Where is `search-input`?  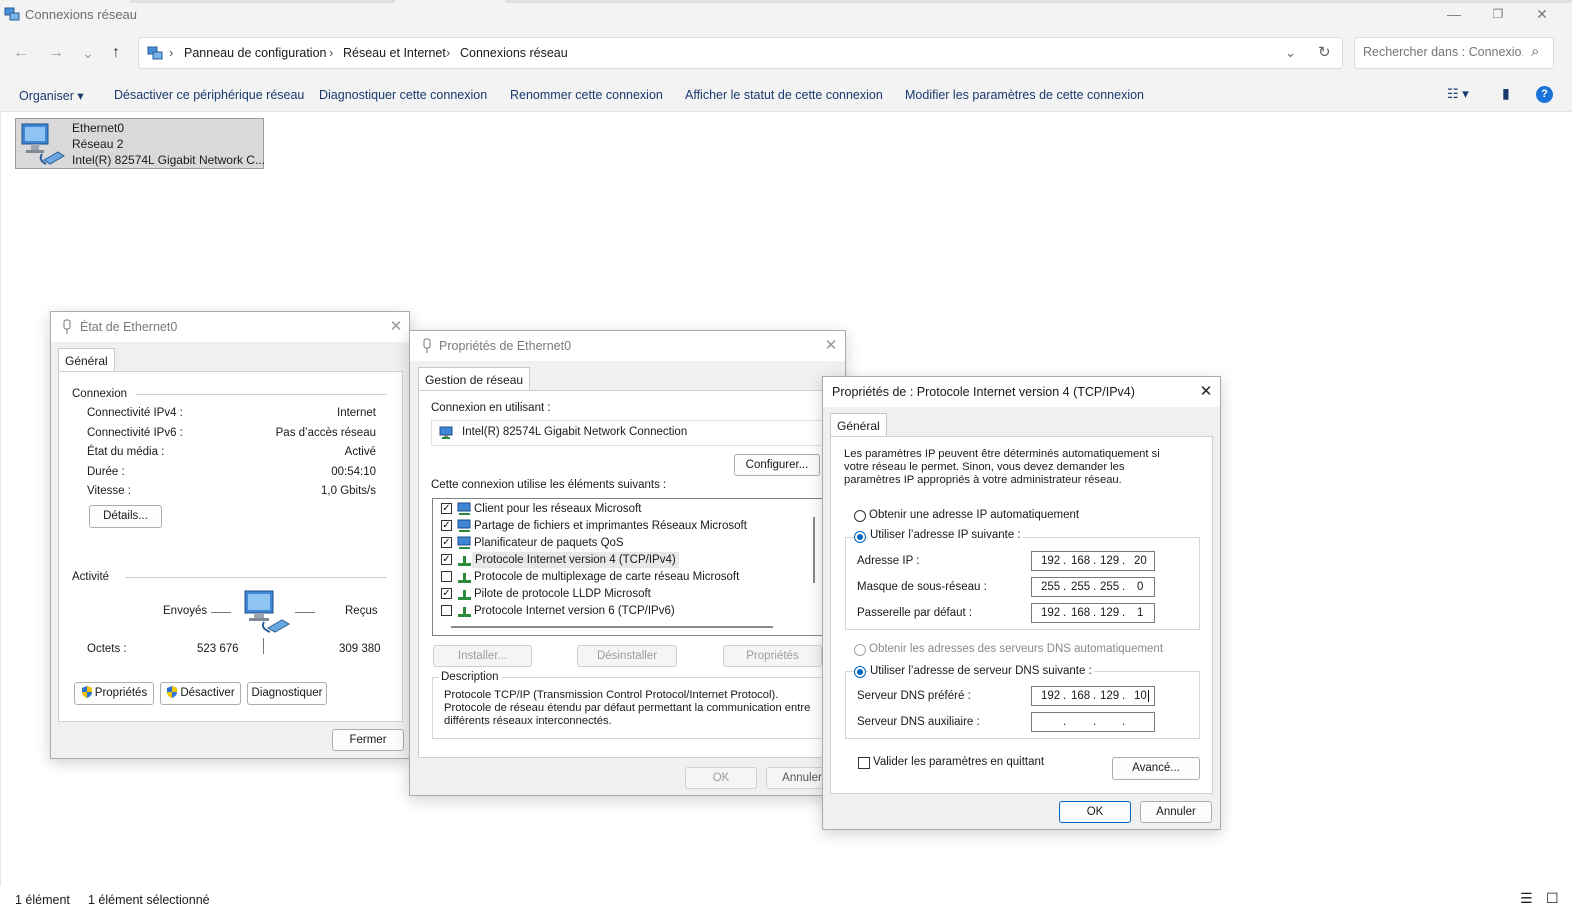 search-input is located at coordinates (1443, 52).